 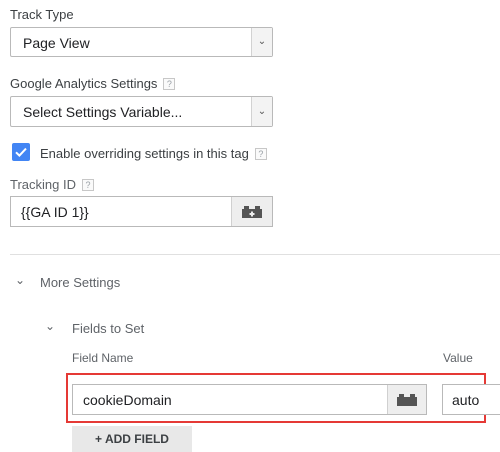 I want to click on check-icon, so click(x=21, y=152).